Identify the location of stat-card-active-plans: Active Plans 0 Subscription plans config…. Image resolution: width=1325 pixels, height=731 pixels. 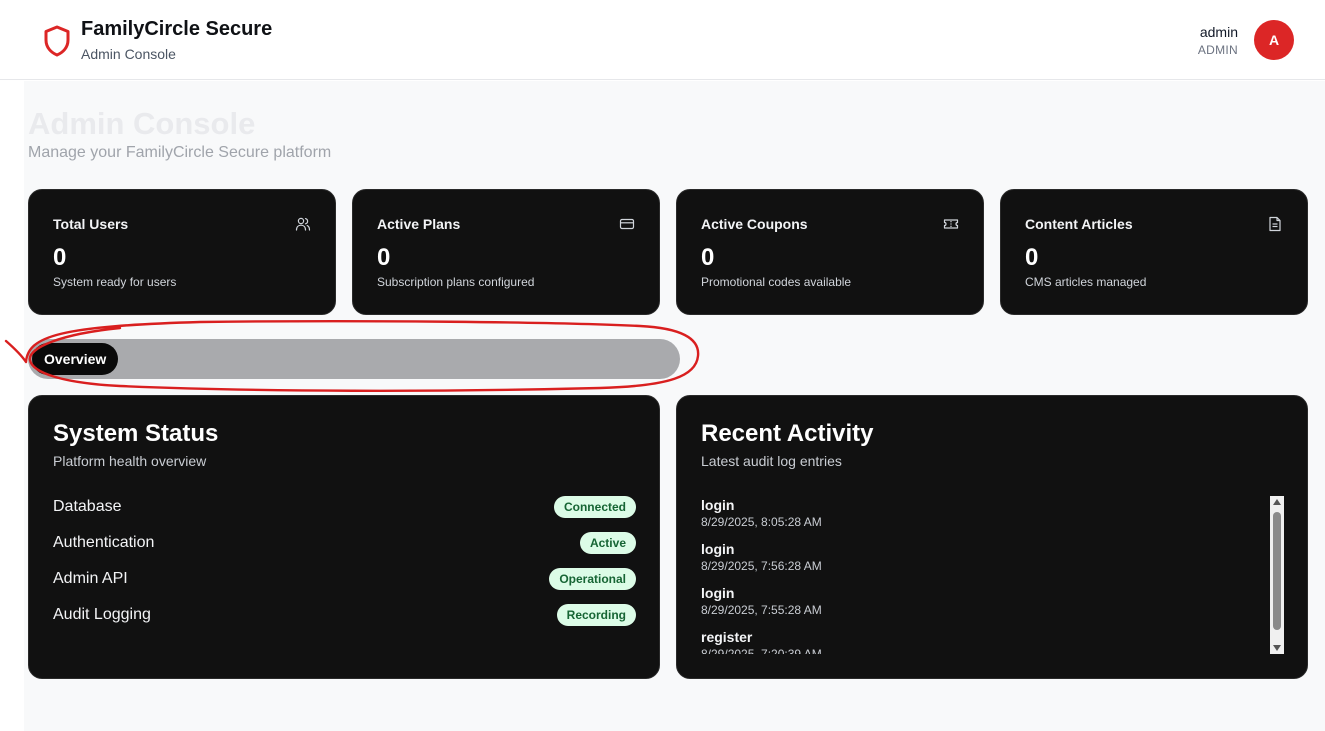
(506, 252).